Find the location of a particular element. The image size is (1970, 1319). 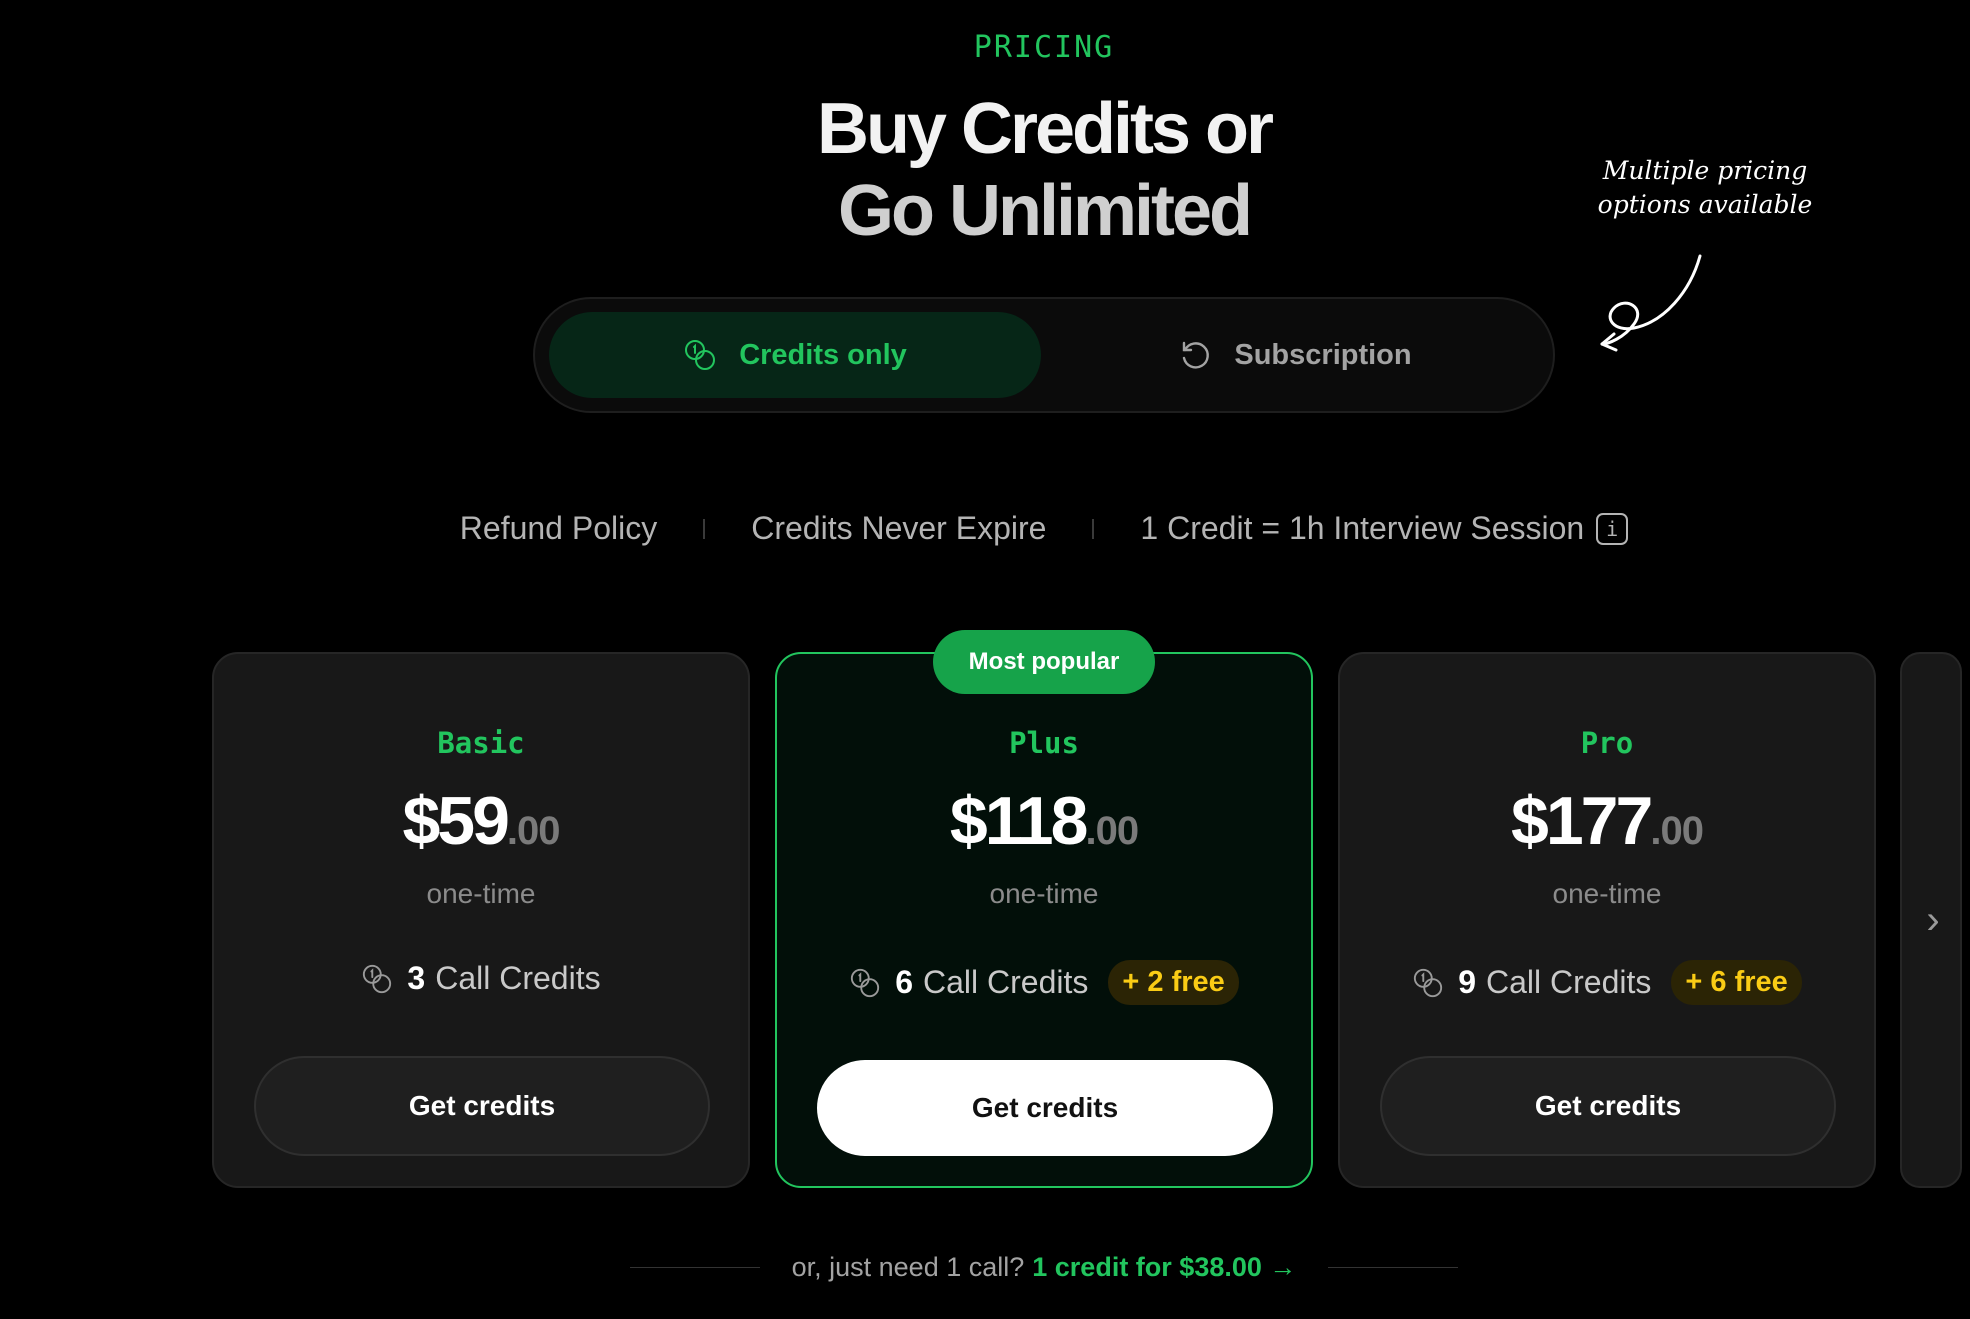

pricing-mode-toggle: Credits only Subscription is located at coordinates (1044, 355).